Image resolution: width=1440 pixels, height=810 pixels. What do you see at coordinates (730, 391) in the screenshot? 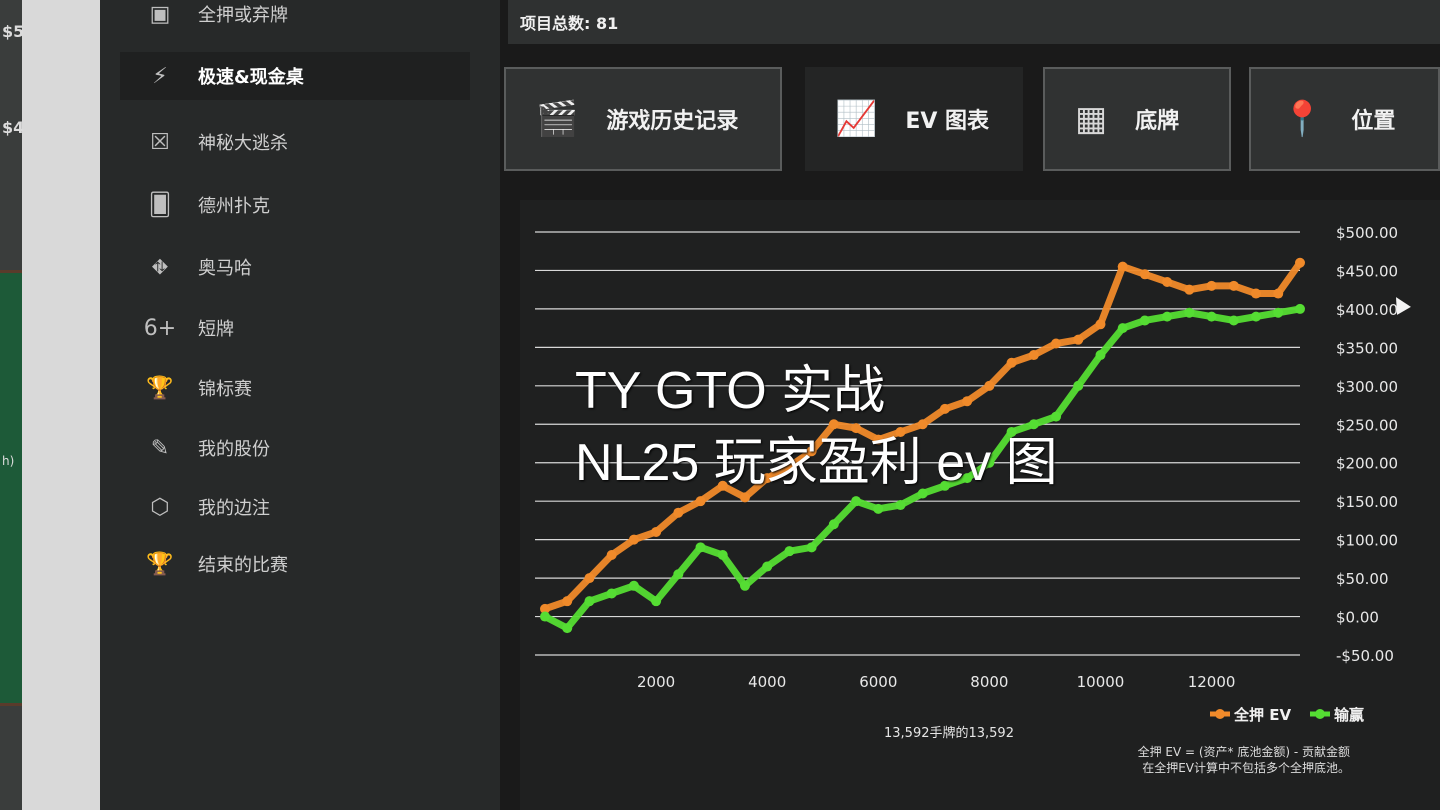
I see `overlay-caption-line1: TY GTO 实战` at bounding box center [730, 391].